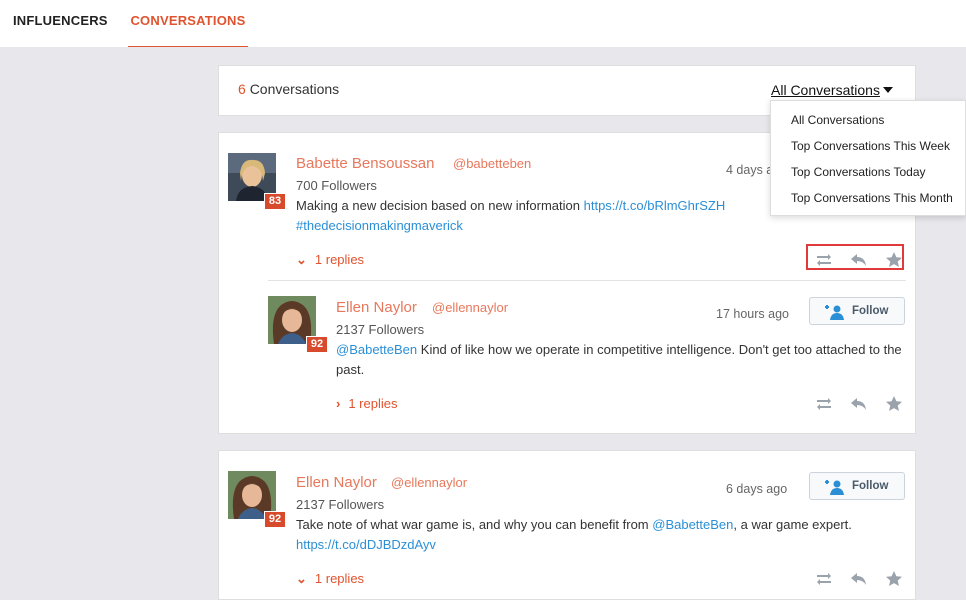 This screenshot has width=966, height=600. I want to click on filter-dropdown-toggle: All Conversations, so click(832, 90).